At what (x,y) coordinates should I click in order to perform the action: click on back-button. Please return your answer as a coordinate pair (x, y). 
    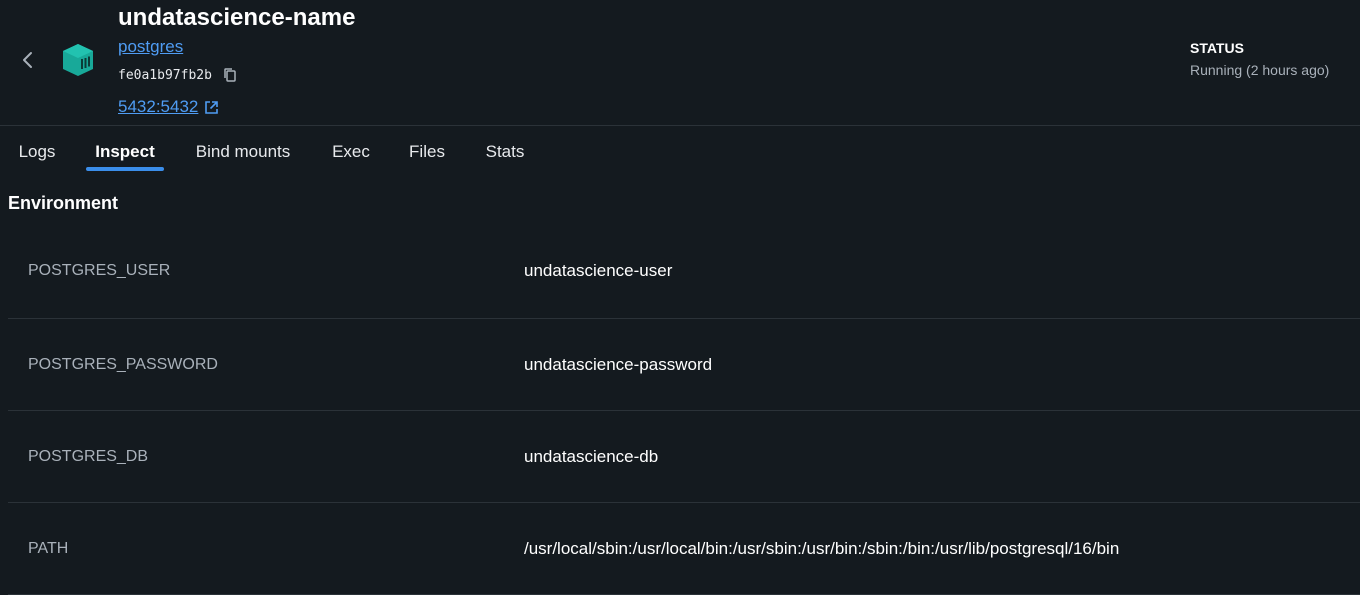
    Looking at the image, I should click on (28, 60).